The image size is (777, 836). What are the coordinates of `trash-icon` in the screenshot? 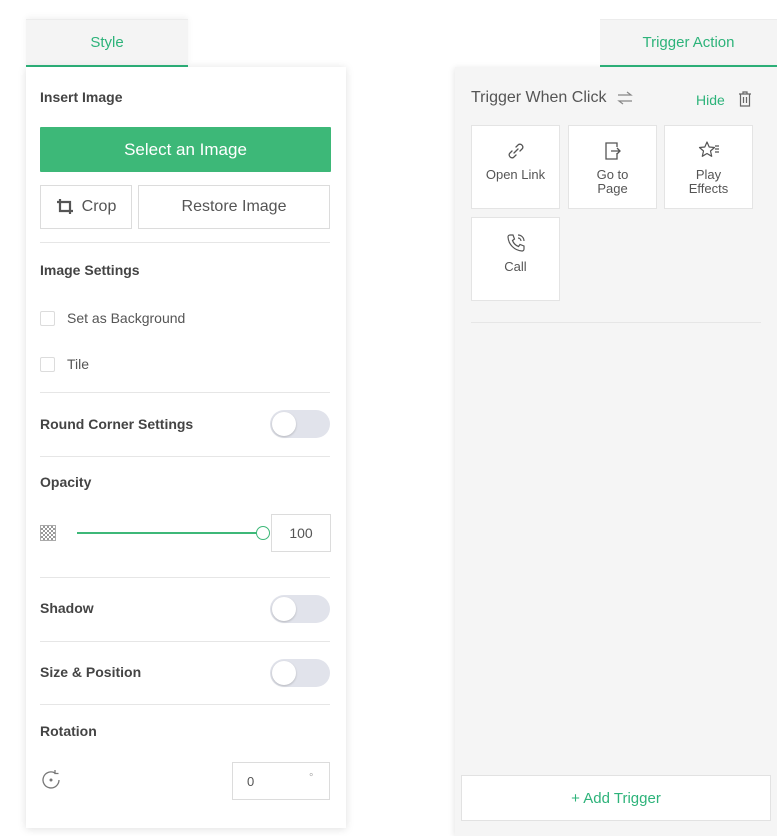 It's located at (745, 99).